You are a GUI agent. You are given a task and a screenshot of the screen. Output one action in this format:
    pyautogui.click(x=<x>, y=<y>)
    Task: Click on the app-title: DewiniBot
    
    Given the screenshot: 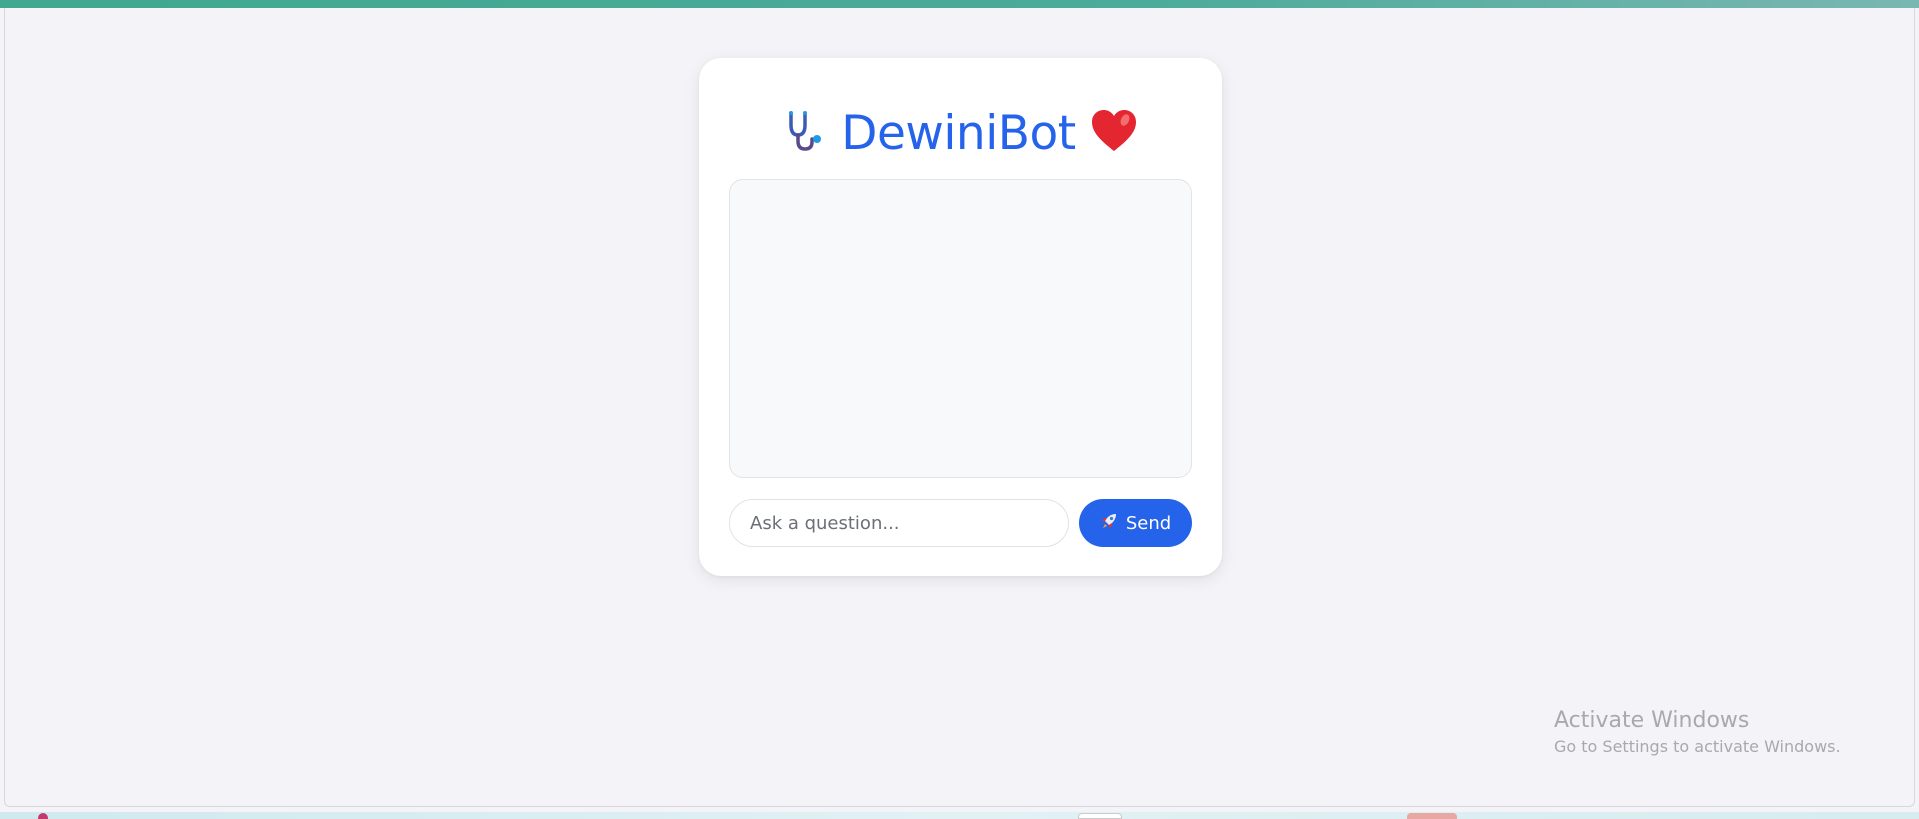 What is the action you would take?
    pyautogui.click(x=958, y=133)
    